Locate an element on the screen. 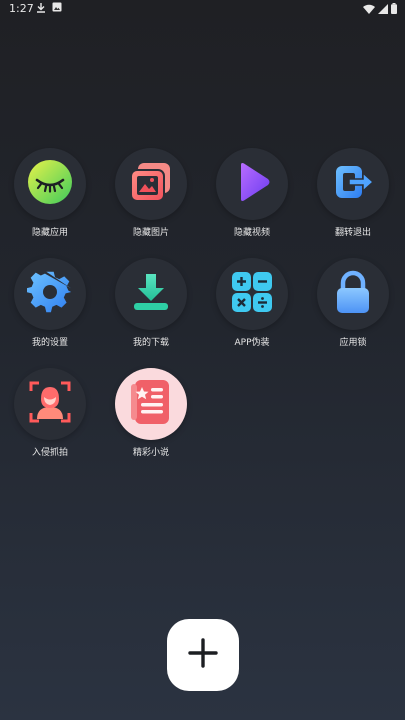 The width and height of the screenshot is (405, 720). photos-icon is located at coordinates (151, 184).